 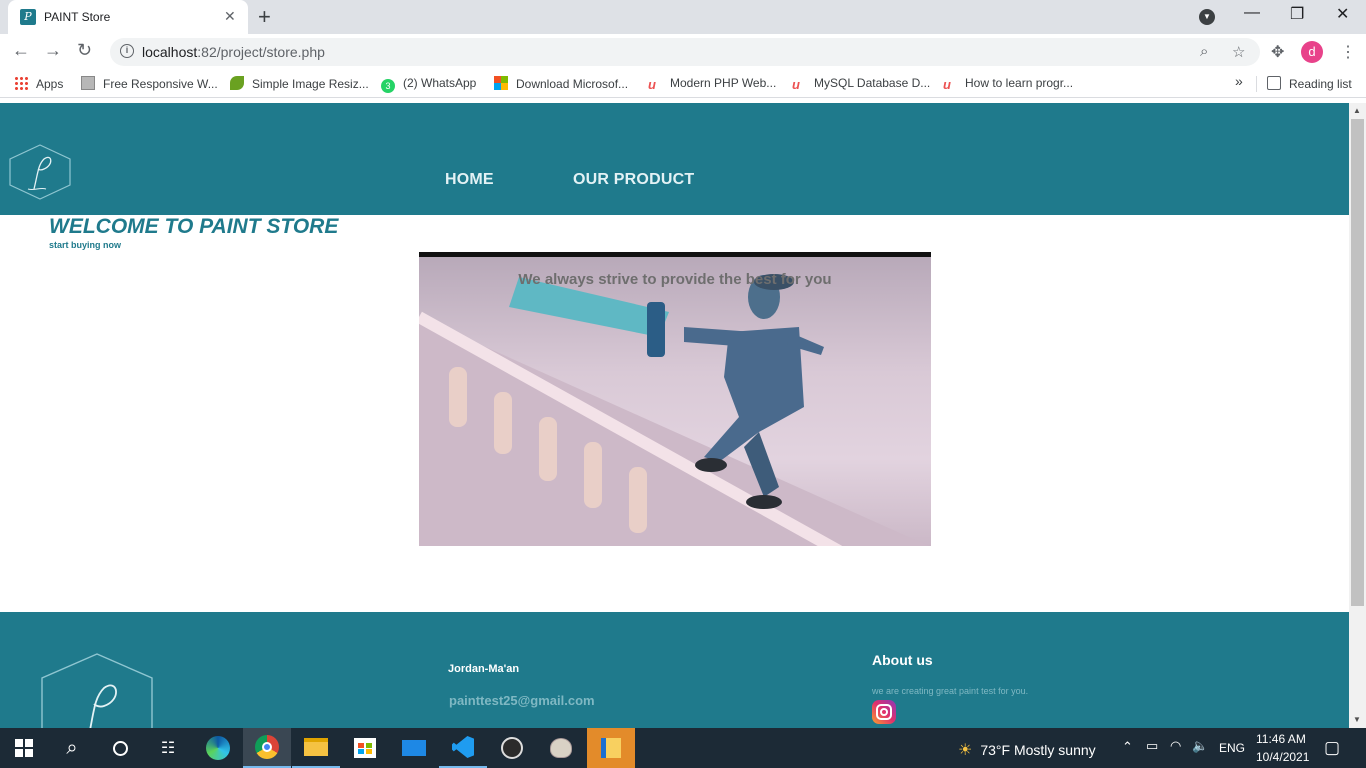 What do you see at coordinates (1238, 52) in the screenshot?
I see `bookmark-star-icon: ☆` at bounding box center [1238, 52].